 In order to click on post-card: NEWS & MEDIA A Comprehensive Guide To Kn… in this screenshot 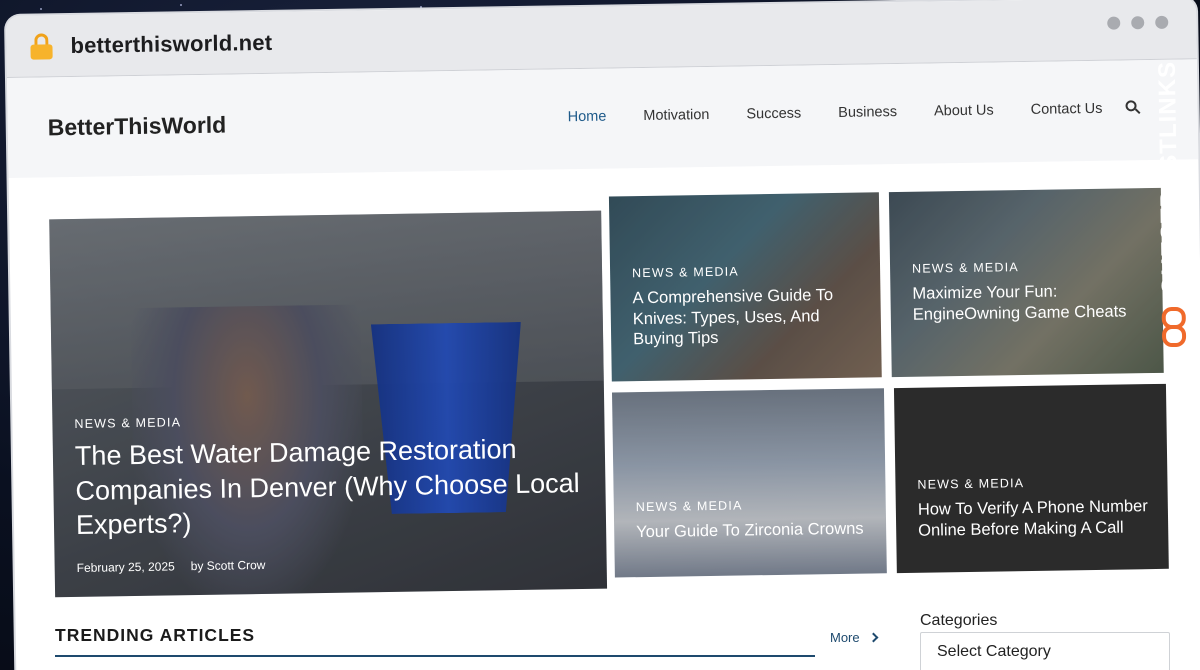, I will do `click(745, 287)`.